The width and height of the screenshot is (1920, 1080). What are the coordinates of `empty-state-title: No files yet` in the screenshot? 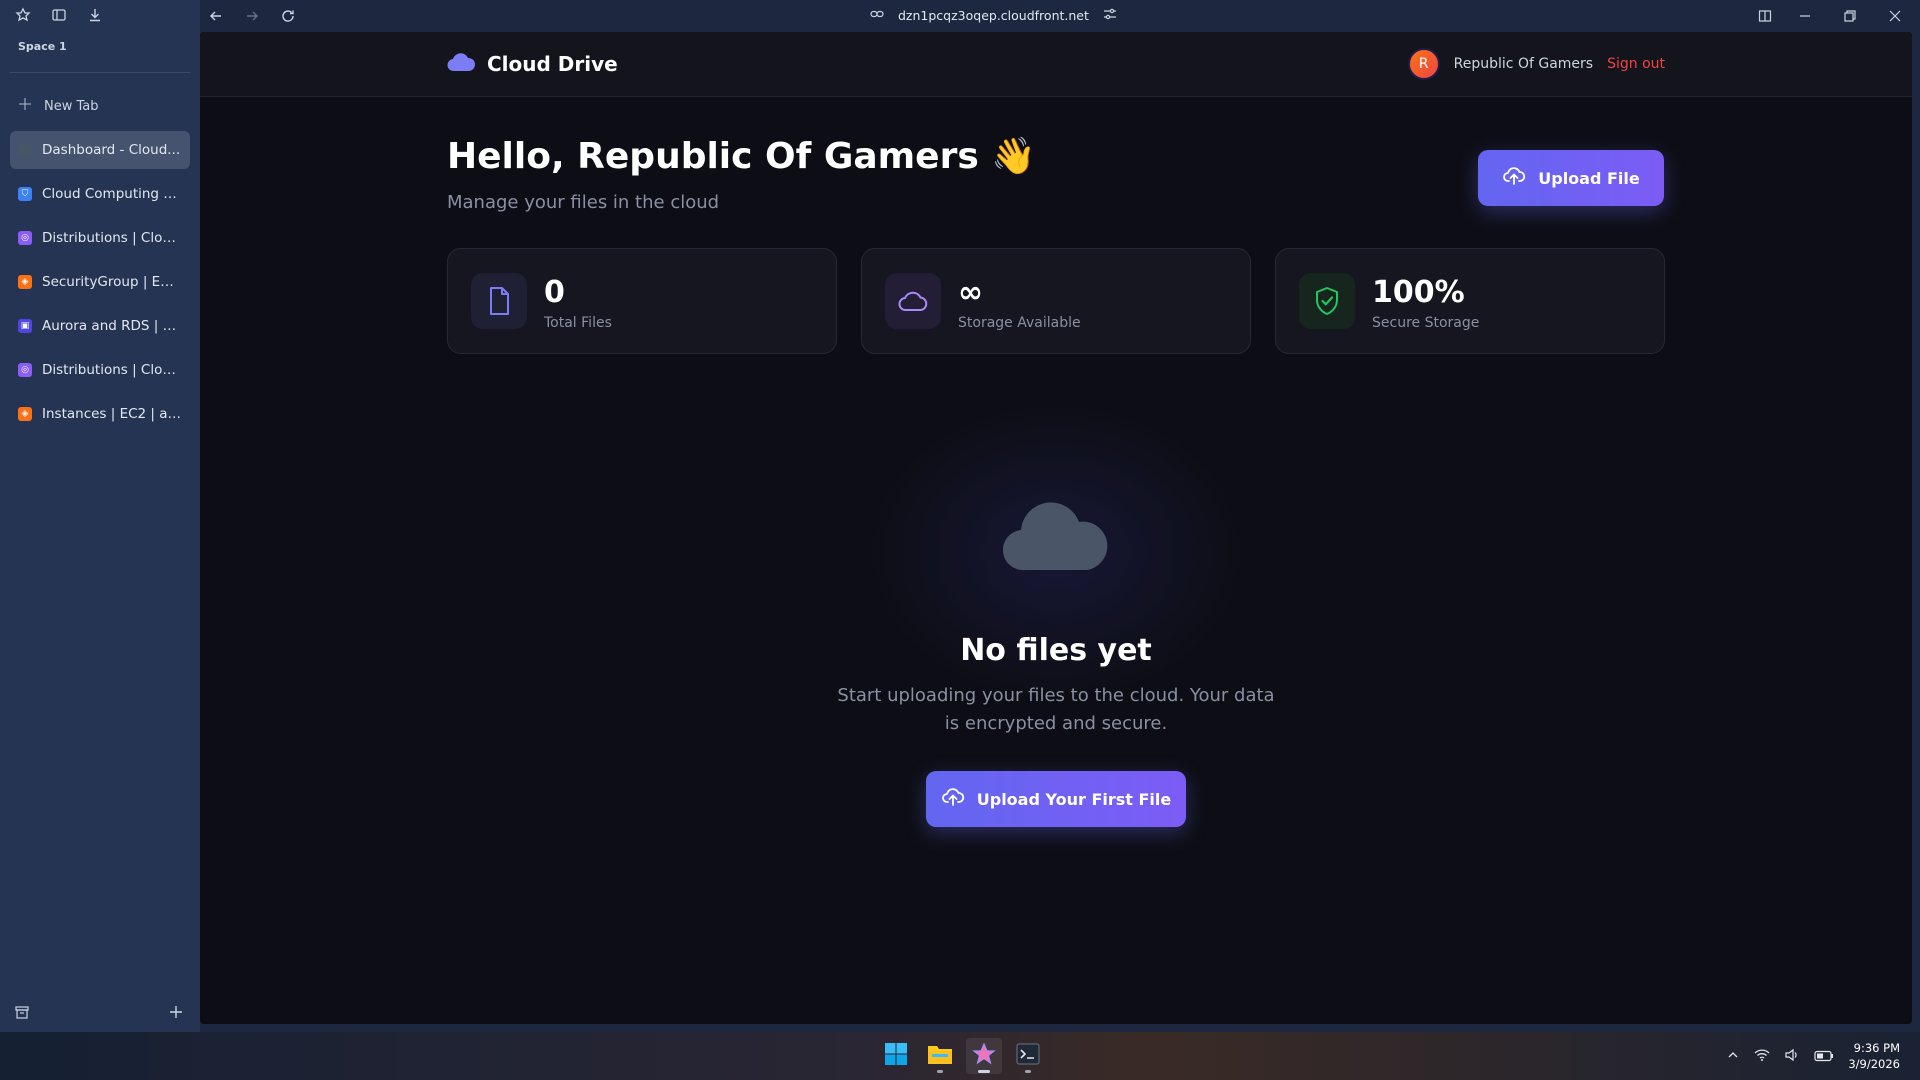 It's located at (1056, 650).